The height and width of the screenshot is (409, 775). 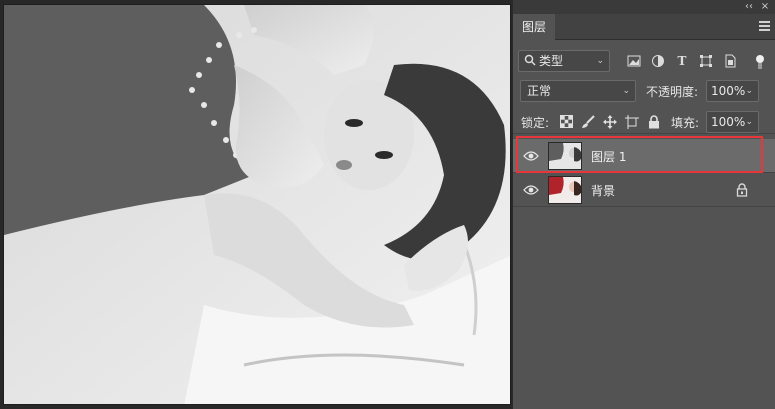 I want to click on blend-mode-dropdown: 正常 ⌄, so click(x=578, y=91).